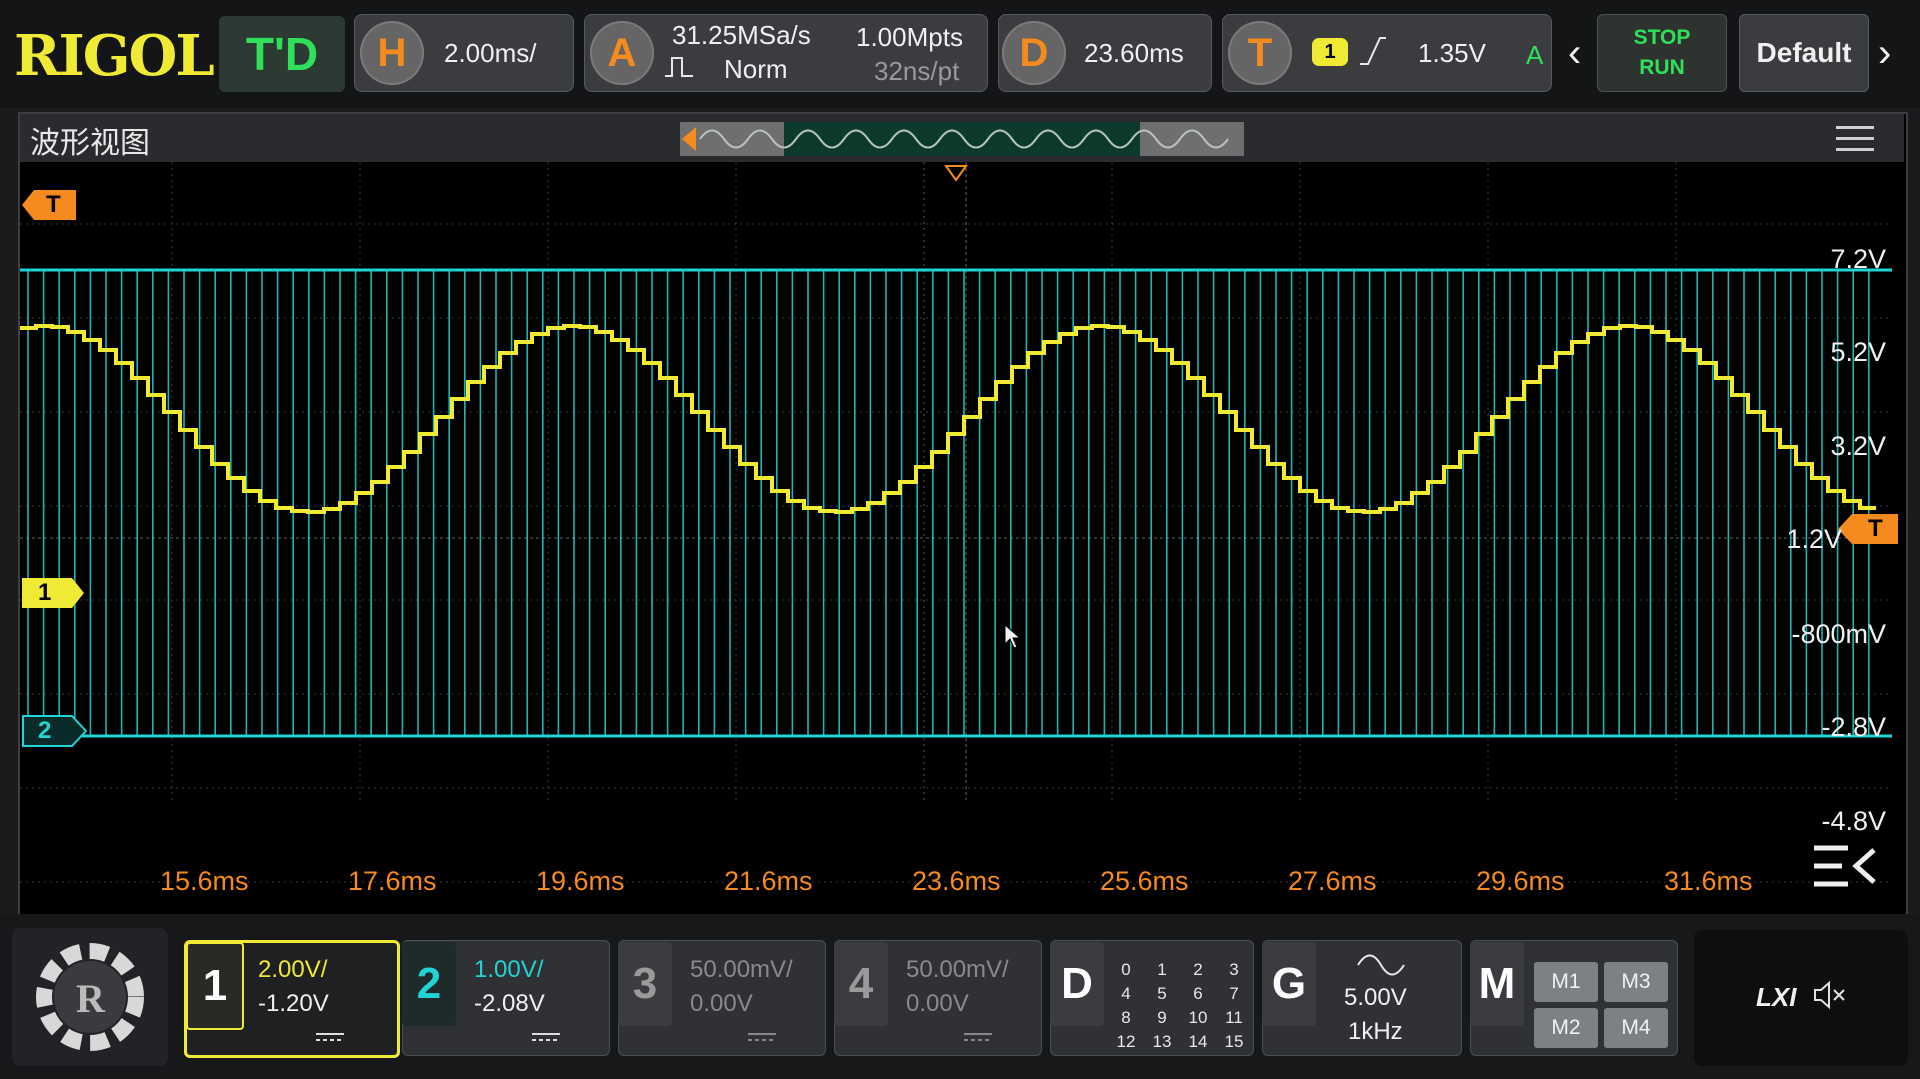 Image resolution: width=1920 pixels, height=1079 pixels. What do you see at coordinates (1801, 998) in the screenshot?
I see `status-area` at bounding box center [1801, 998].